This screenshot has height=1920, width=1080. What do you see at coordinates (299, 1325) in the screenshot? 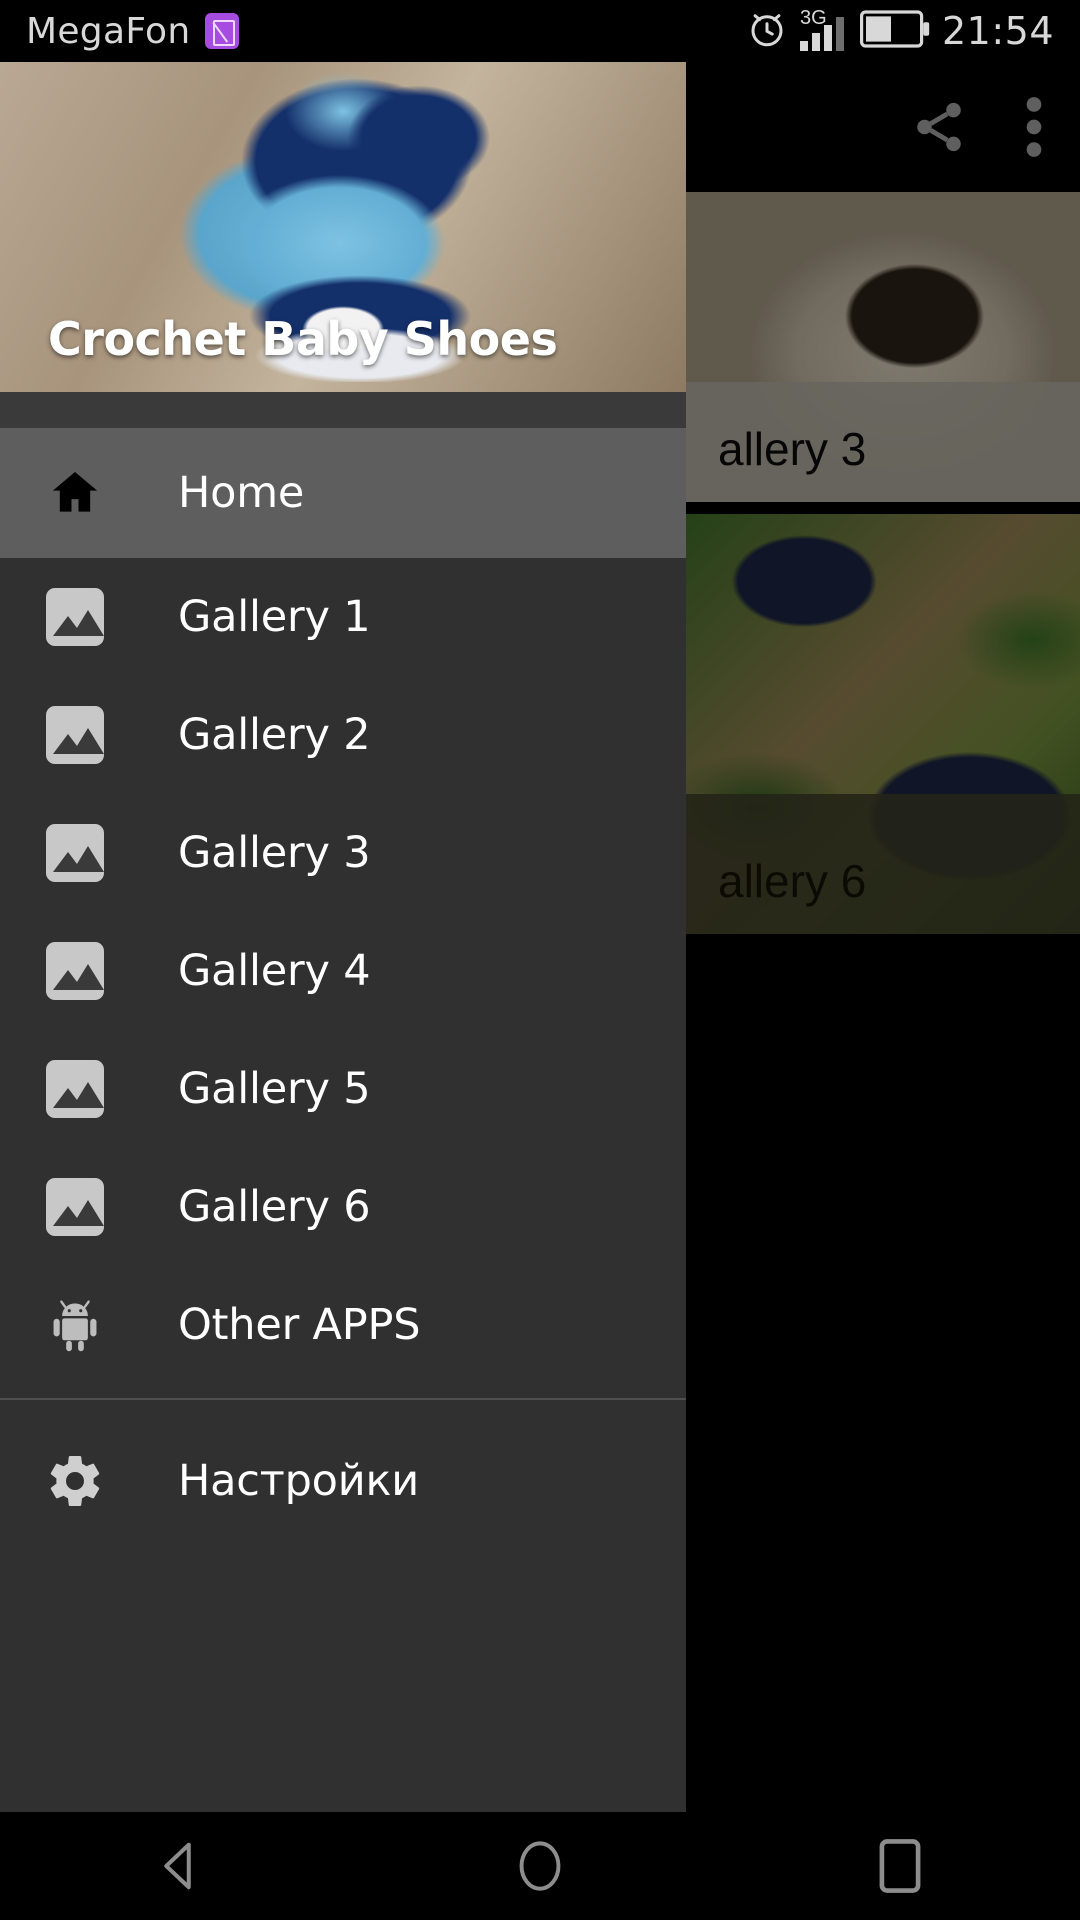
I see `sidebar-item-label: Other APPS` at bounding box center [299, 1325].